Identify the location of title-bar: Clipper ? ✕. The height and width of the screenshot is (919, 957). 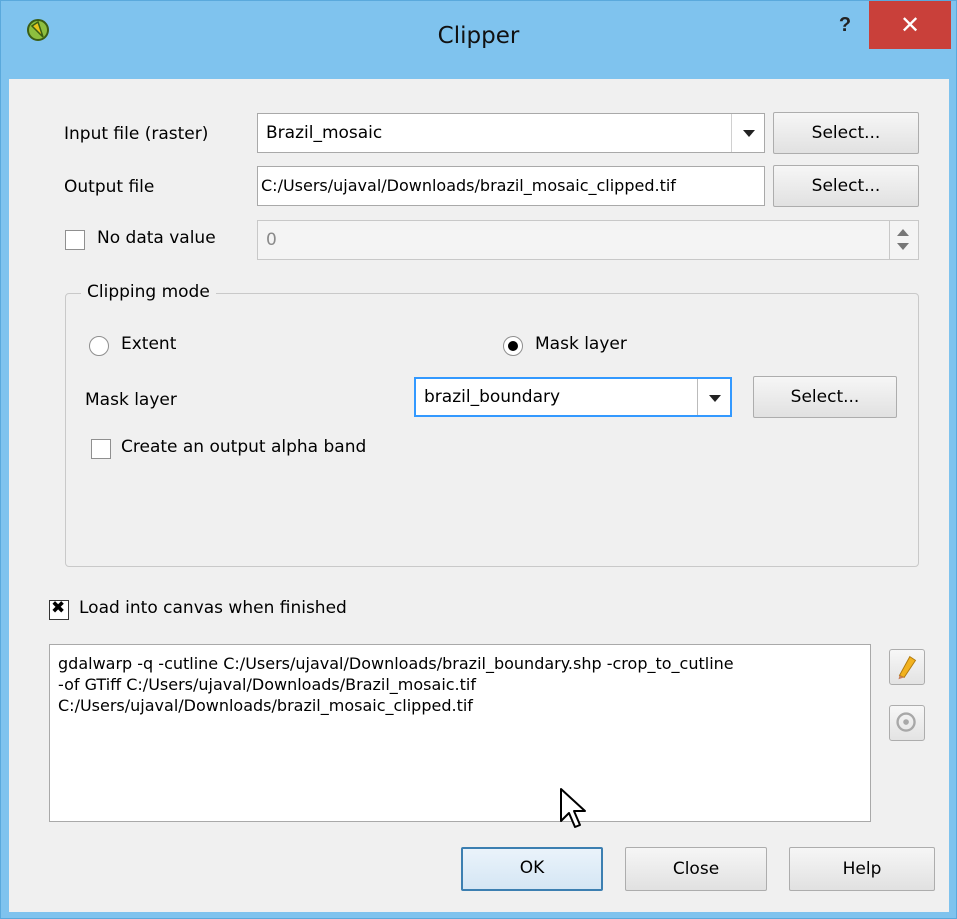
(478, 40).